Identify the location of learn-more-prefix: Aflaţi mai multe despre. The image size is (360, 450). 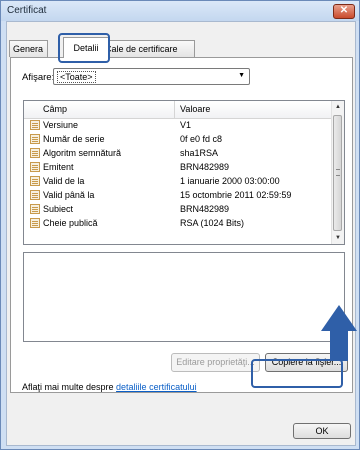
(69, 387).